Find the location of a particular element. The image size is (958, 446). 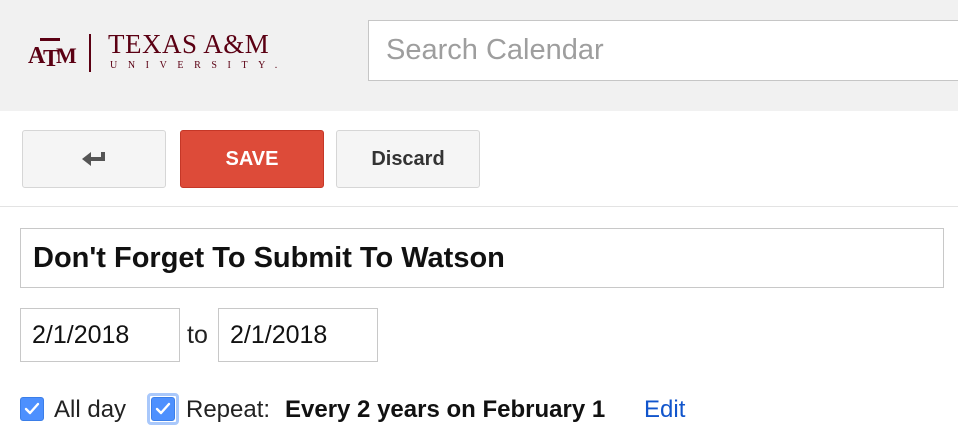

search-input is located at coordinates (663, 50).